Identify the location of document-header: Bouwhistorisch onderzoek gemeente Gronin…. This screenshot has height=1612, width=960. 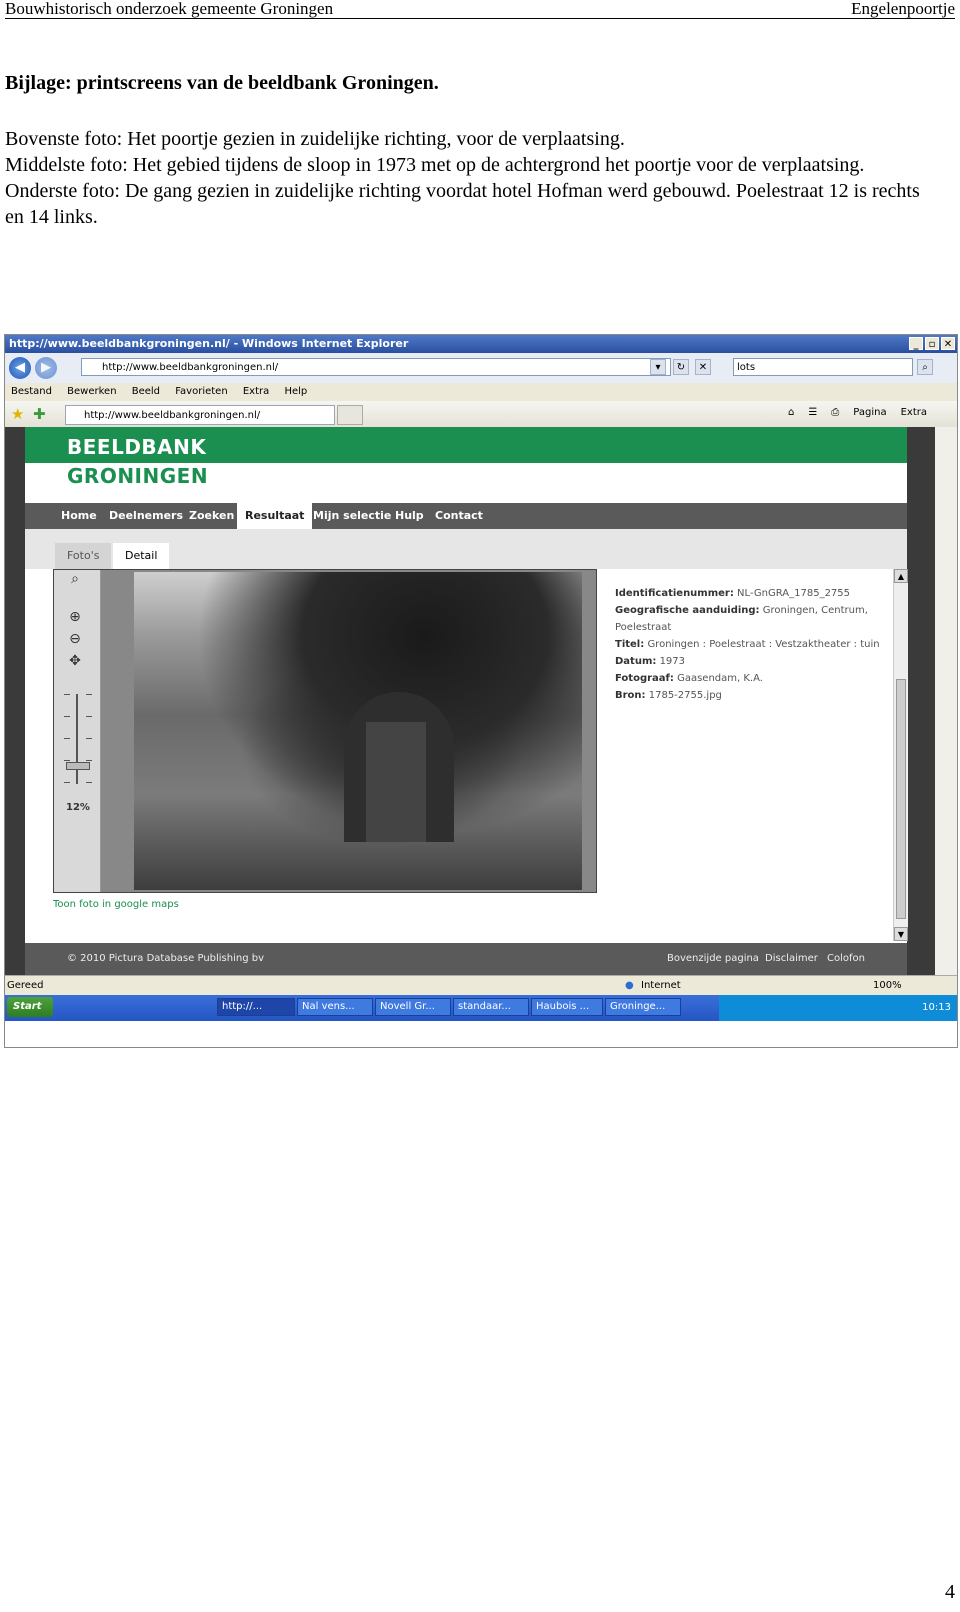
(480, 9).